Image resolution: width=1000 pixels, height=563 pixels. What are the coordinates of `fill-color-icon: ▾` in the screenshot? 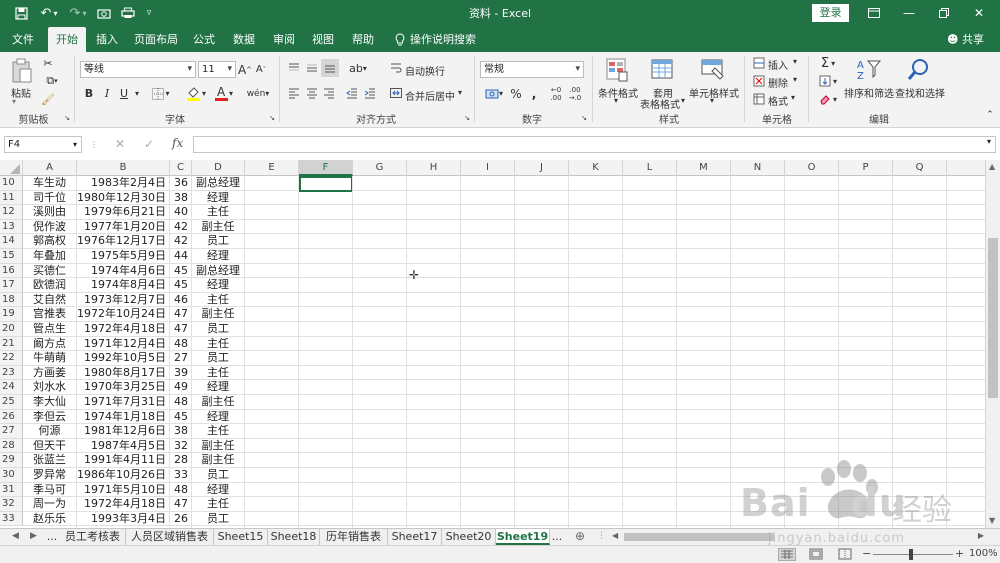 It's located at (196, 93).